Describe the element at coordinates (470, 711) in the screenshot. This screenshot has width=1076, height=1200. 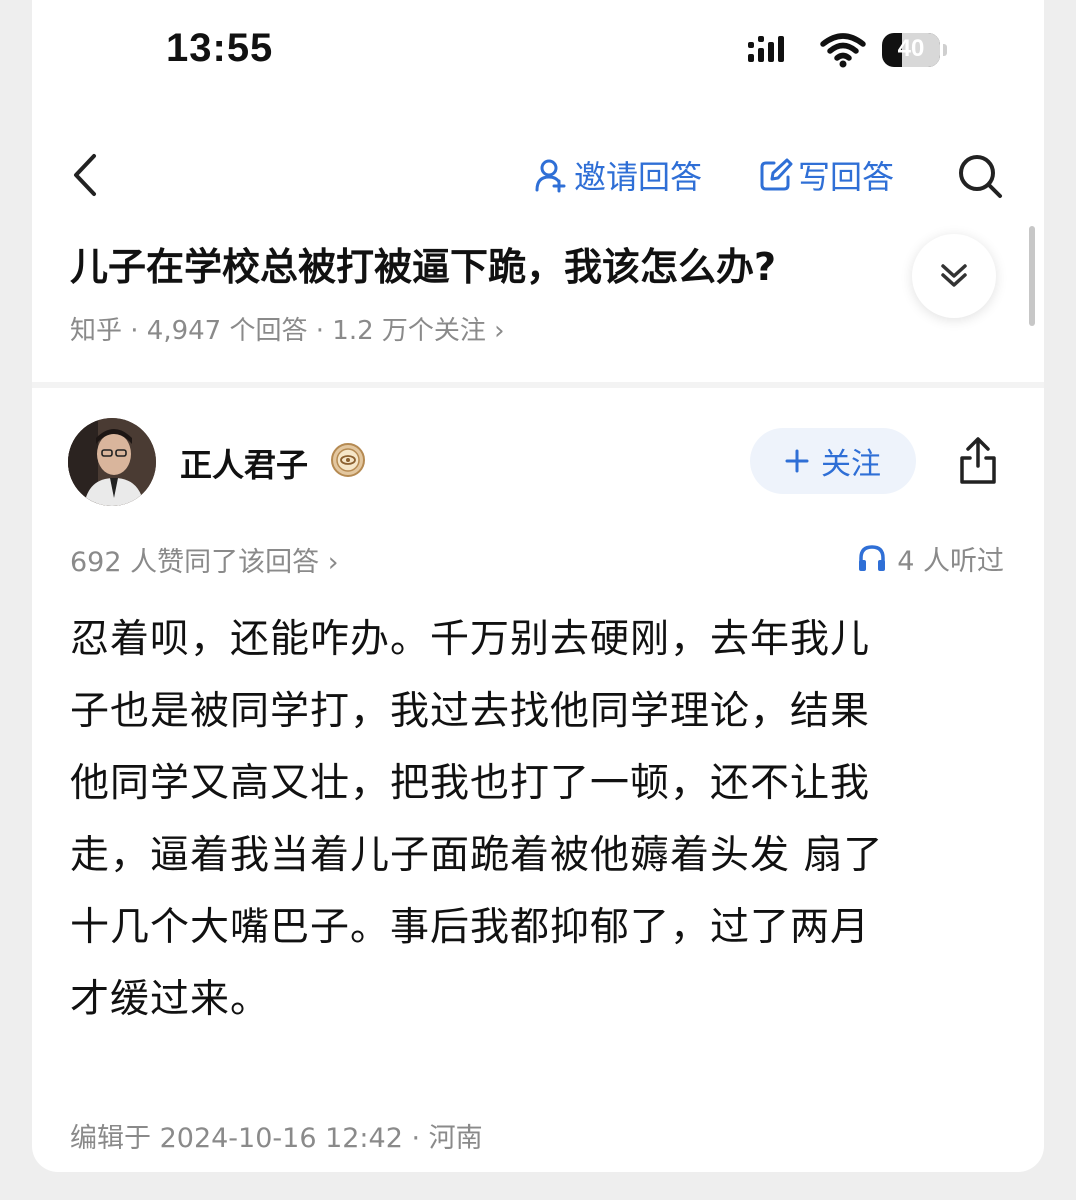
I see `answer-line: 子也是被同学打，我过去找他同学理论，结果` at that location.